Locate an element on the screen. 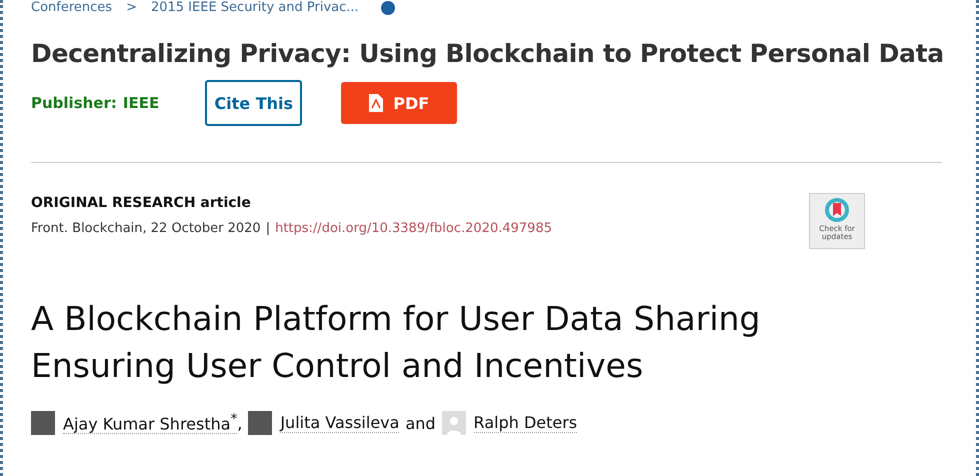 This screenshot has width=979, height=476. bookmark-ring-icon is located at coordinates (837, 210).